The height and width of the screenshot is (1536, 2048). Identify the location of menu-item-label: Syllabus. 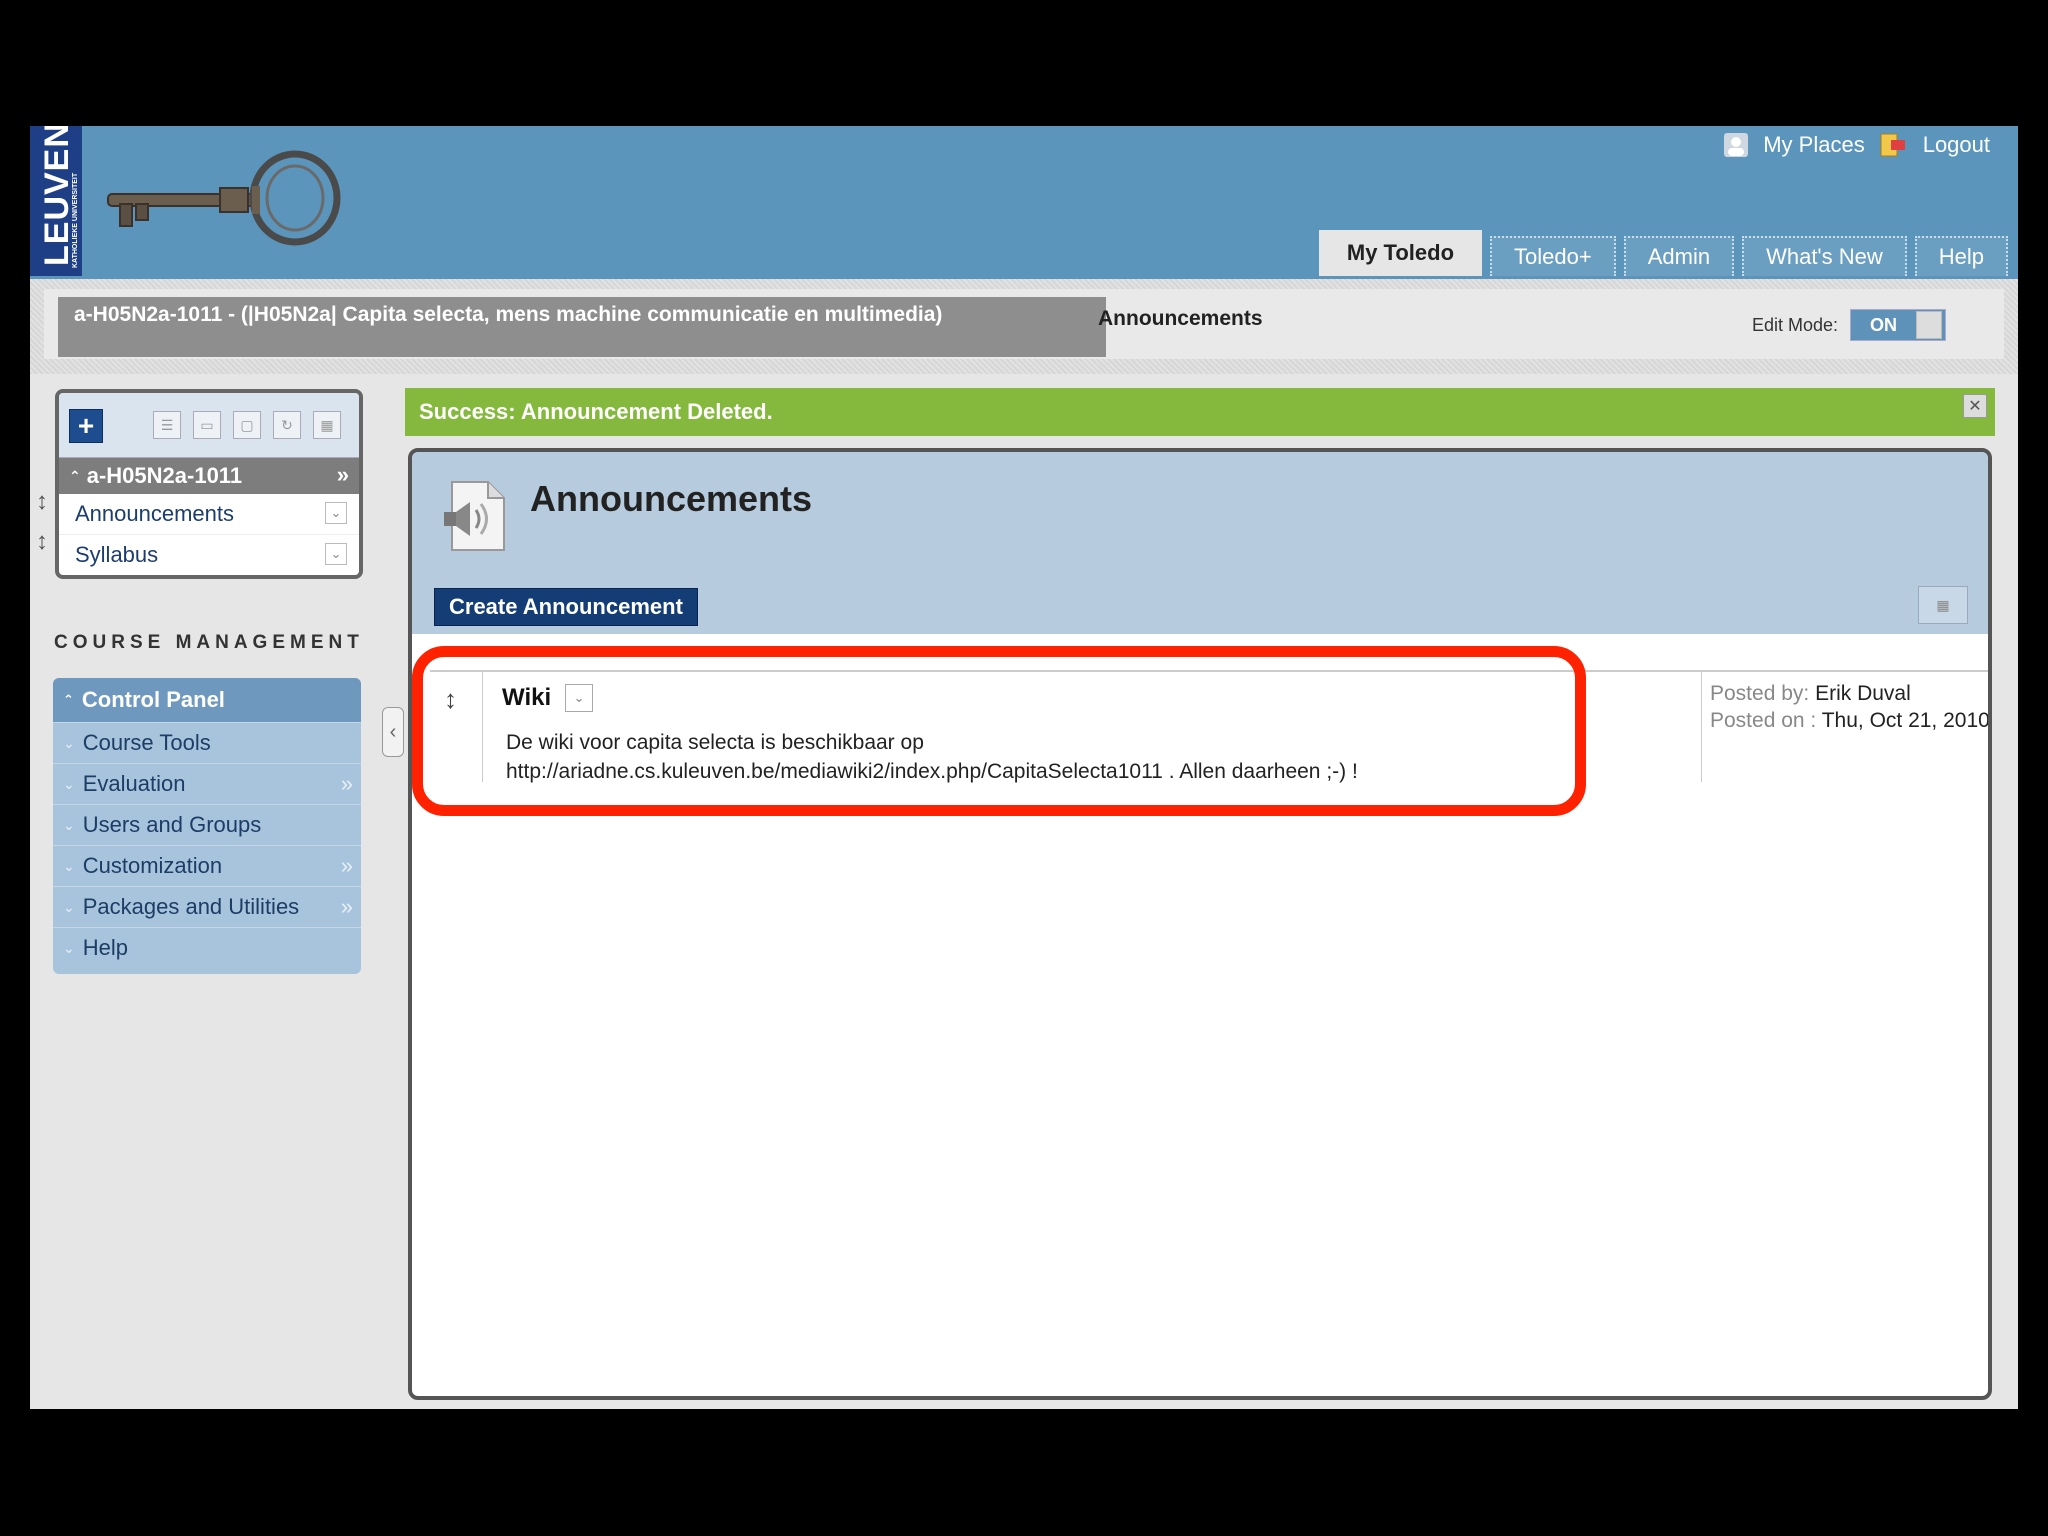
(117, 554).